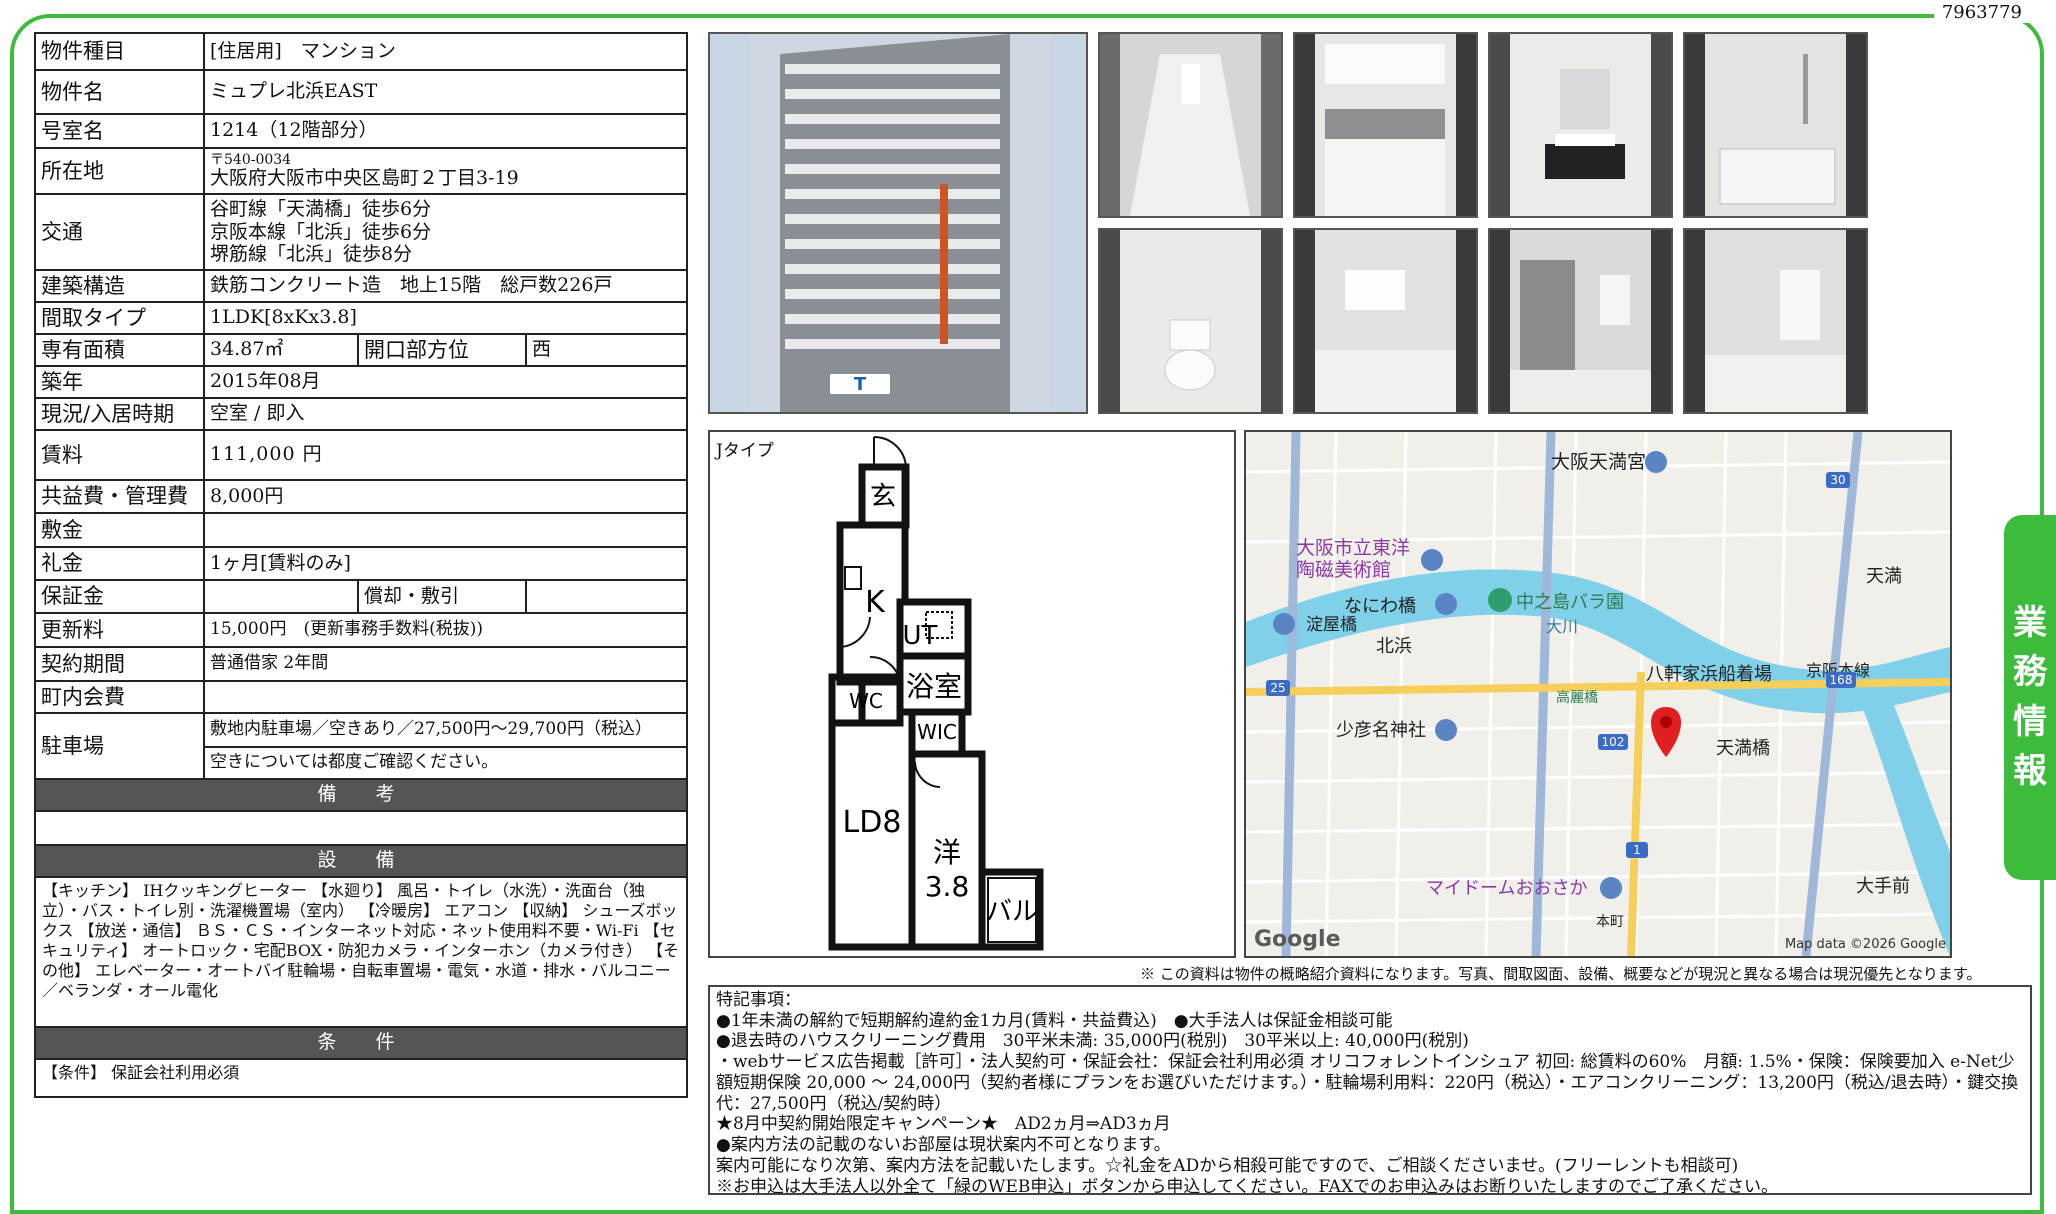  Describe the element at coordinates (1343, 570) in the screenshot. I see `map-label: 陶磁美術館` at that location.